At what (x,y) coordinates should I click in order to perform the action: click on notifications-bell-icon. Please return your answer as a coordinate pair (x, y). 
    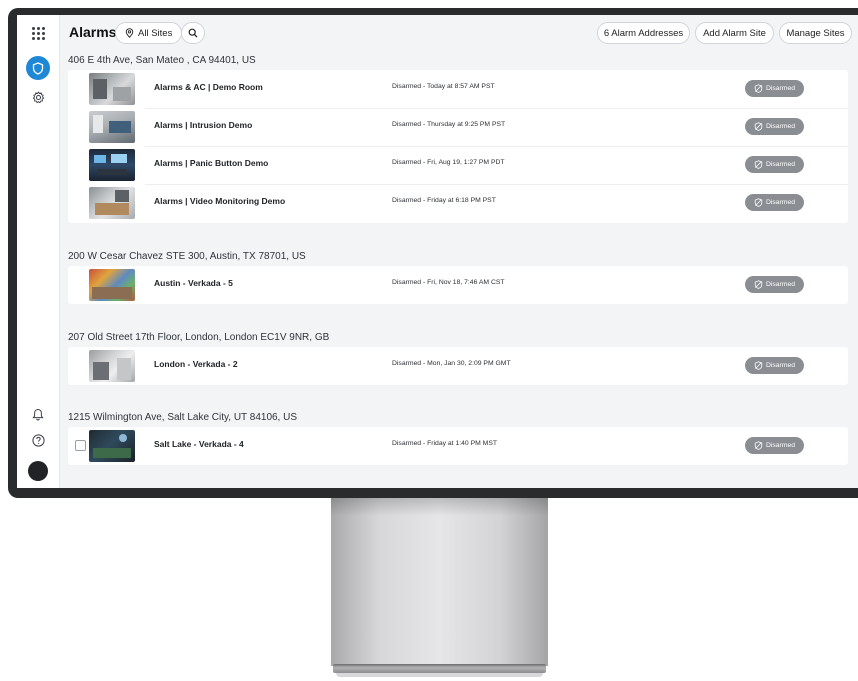
    Looking at the image, I should click on (38, 414).